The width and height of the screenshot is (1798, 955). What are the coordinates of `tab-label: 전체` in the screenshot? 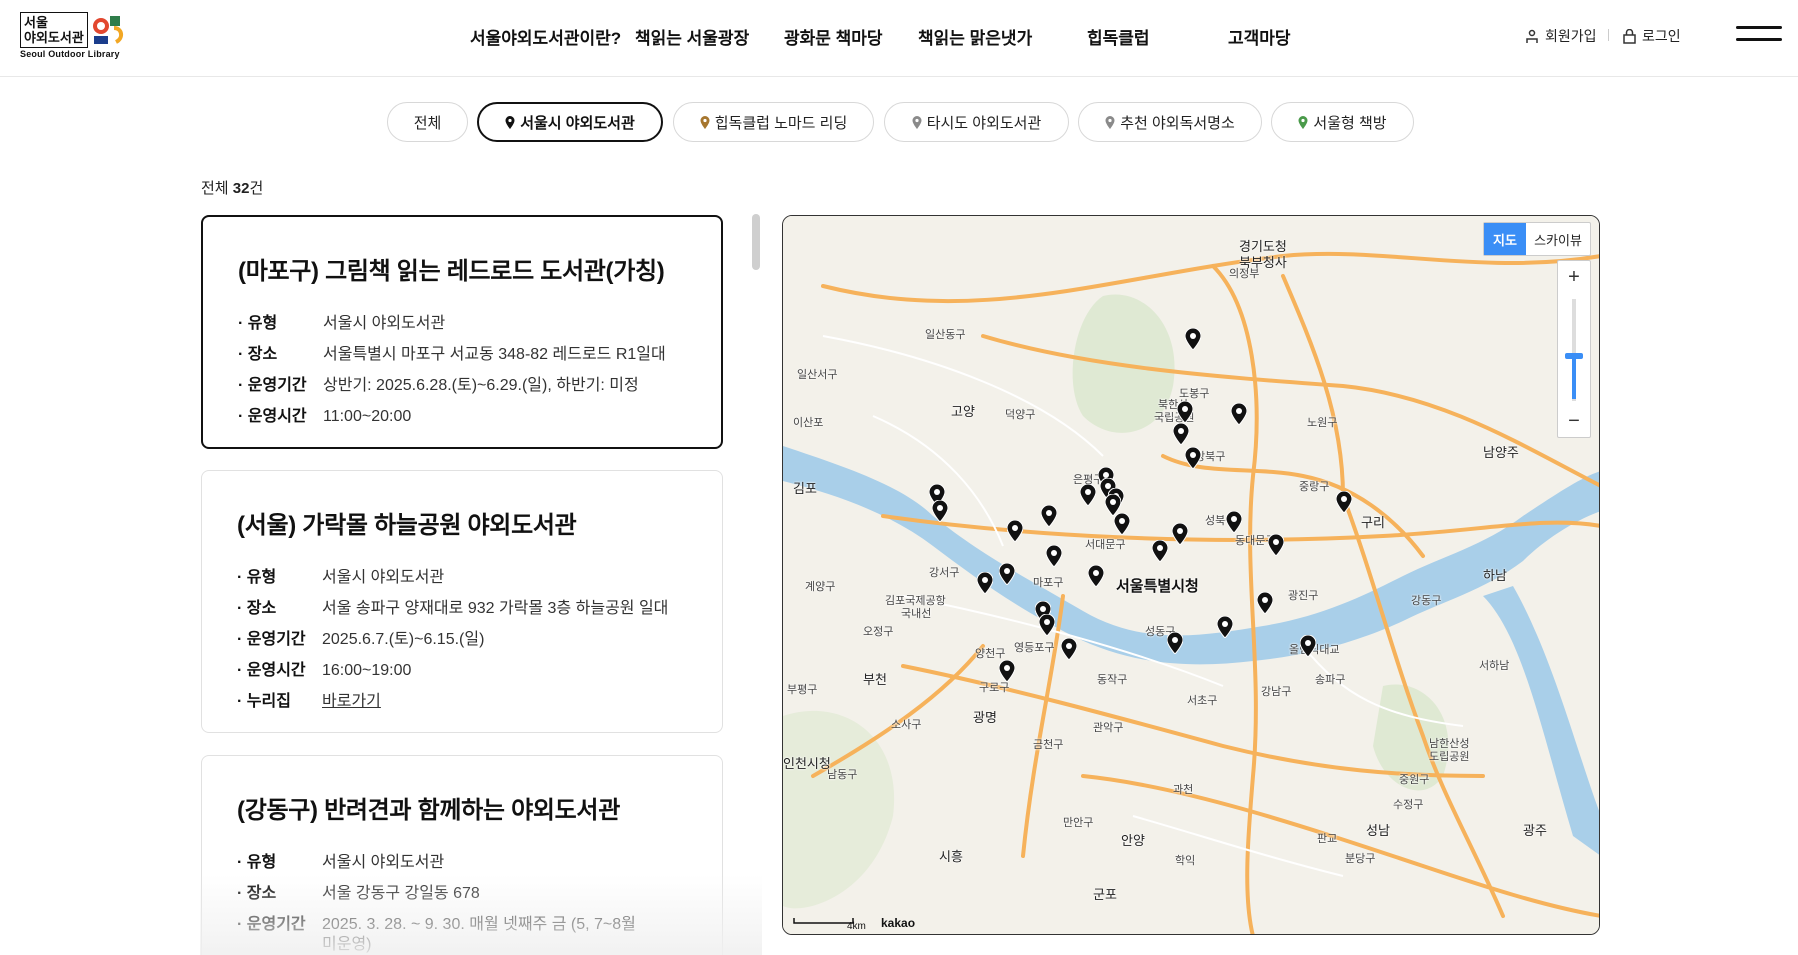 It's located at (427, 123).